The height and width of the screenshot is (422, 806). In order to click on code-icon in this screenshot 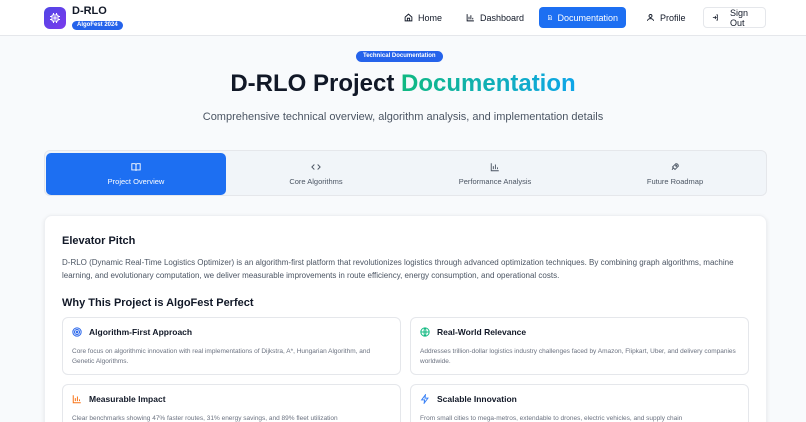, I will do `click(316, 167)`.